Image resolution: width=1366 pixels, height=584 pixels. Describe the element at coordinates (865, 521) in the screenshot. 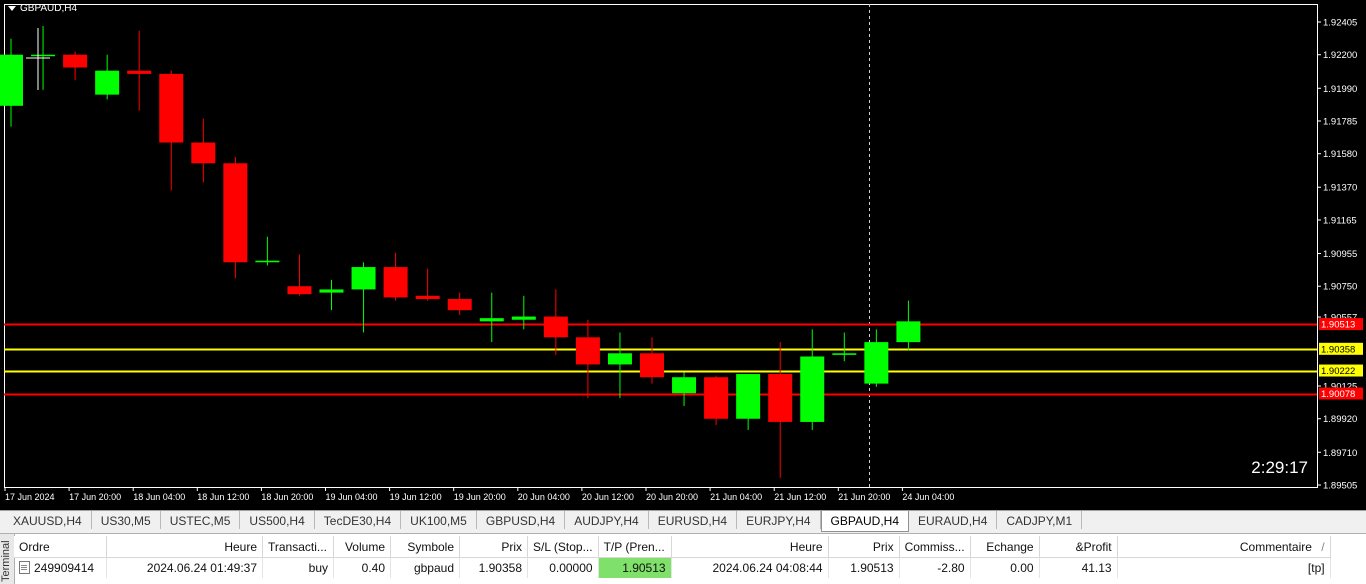

I see `tab-gbpaud-h4: GBPAUD,H4` at that location.